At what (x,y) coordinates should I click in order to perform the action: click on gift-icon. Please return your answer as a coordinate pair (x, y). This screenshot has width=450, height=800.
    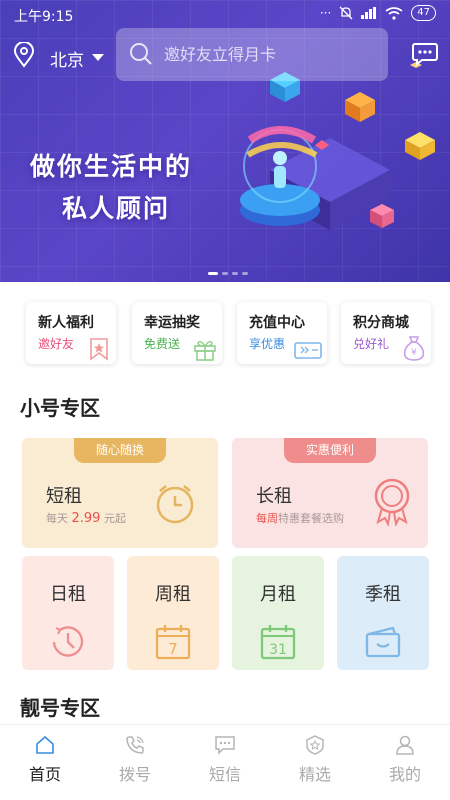
    Looking at the image, I should click on (205, 350).